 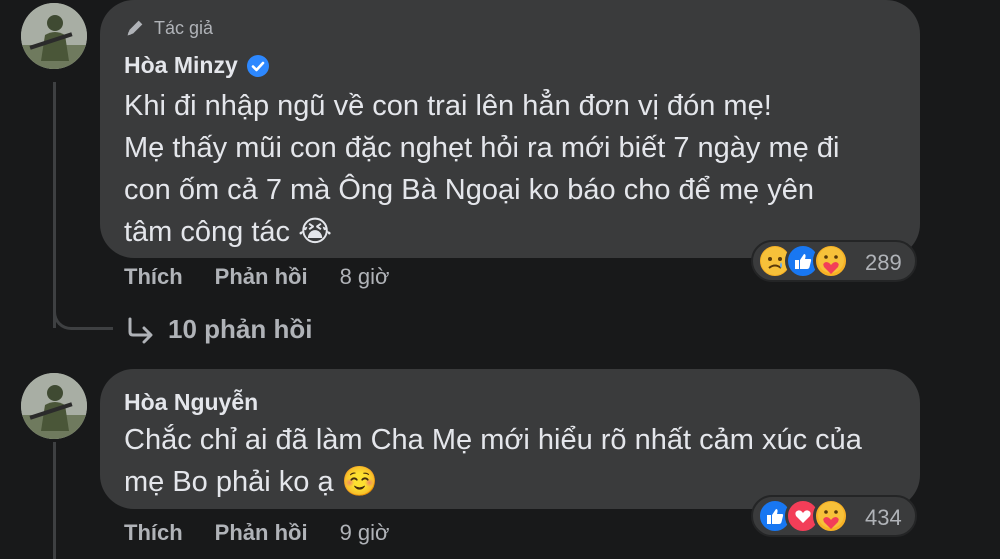 What do you see at coordinates (359, 482) in the screenshot?
I see `smiling-emoji: ☺️` at bounding box center [359, 482].